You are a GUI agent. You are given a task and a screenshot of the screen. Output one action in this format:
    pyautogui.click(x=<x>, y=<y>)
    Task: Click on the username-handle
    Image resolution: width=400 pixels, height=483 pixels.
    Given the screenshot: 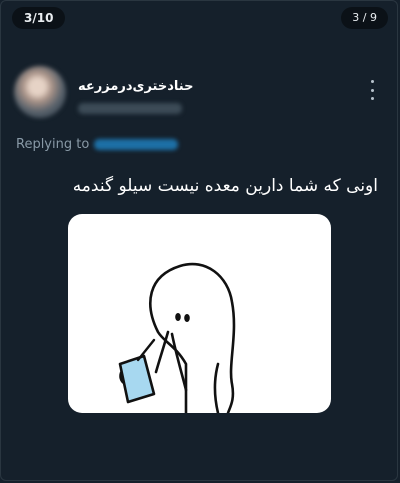 What is the action you would take?
    pyautogui.click(x=130, y=108)
    